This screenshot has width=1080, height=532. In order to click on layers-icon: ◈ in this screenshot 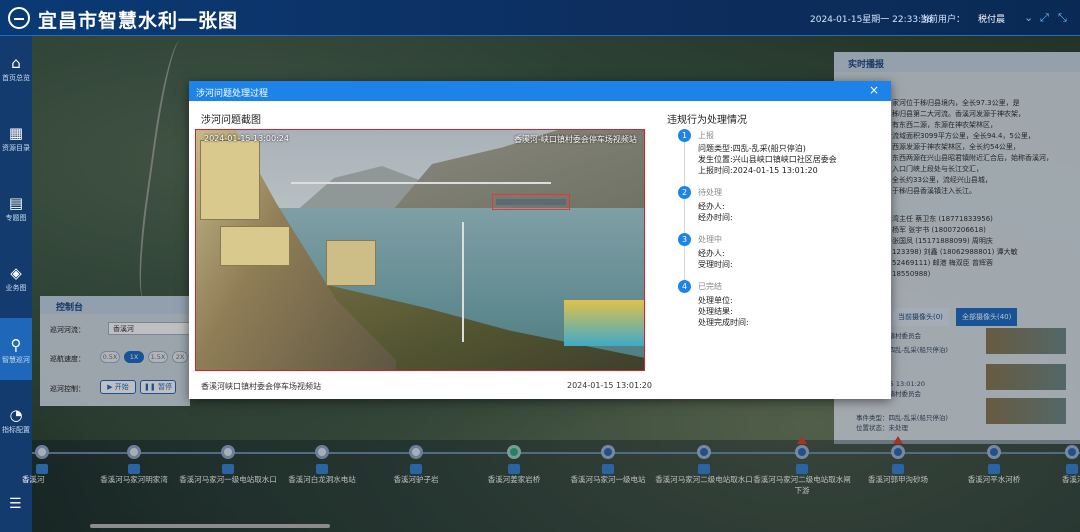, I will do `click(16, 273)`.